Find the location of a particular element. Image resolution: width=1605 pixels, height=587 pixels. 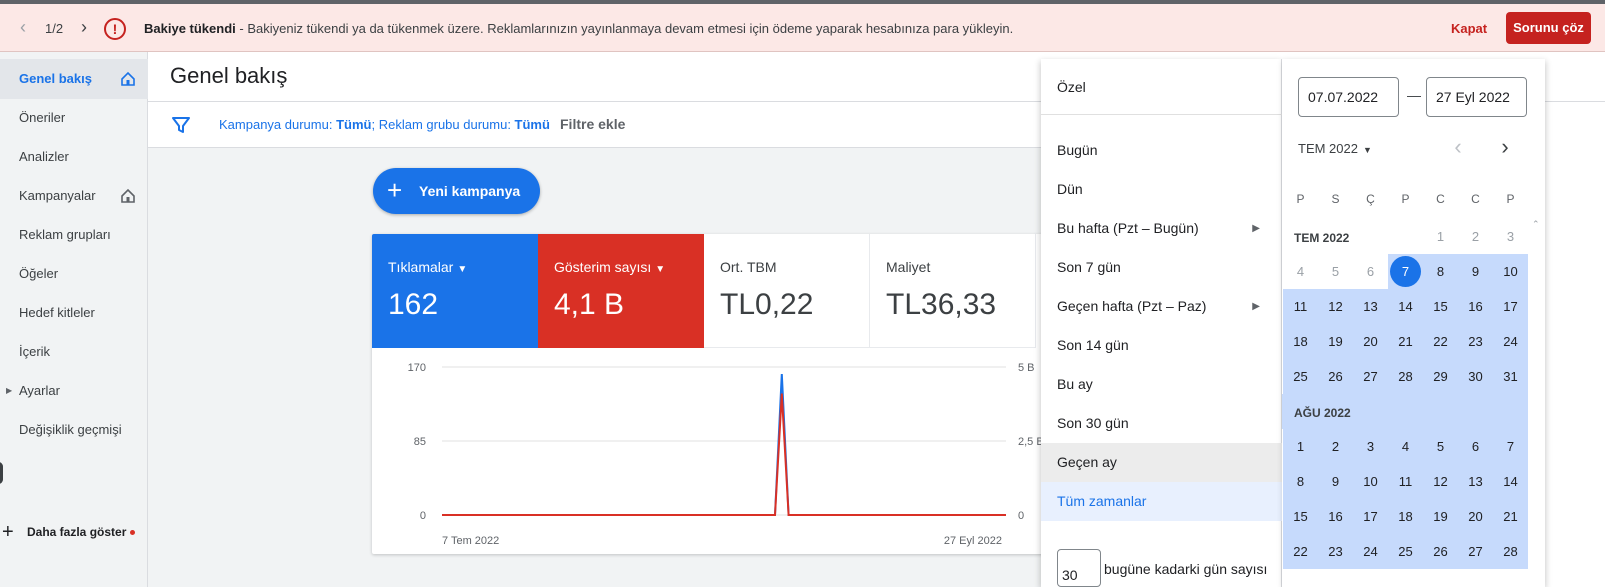

sidebar-item-overview: Genel bakış is located at coordinates (74, 79).